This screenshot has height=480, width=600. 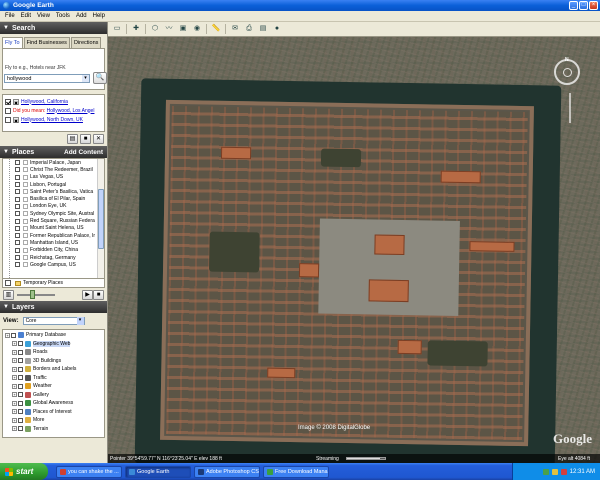 What do you see at coordinates (83, 152) in the screenshot?
I see `add-content-button: Add Content` at bounding box center [83, 152].